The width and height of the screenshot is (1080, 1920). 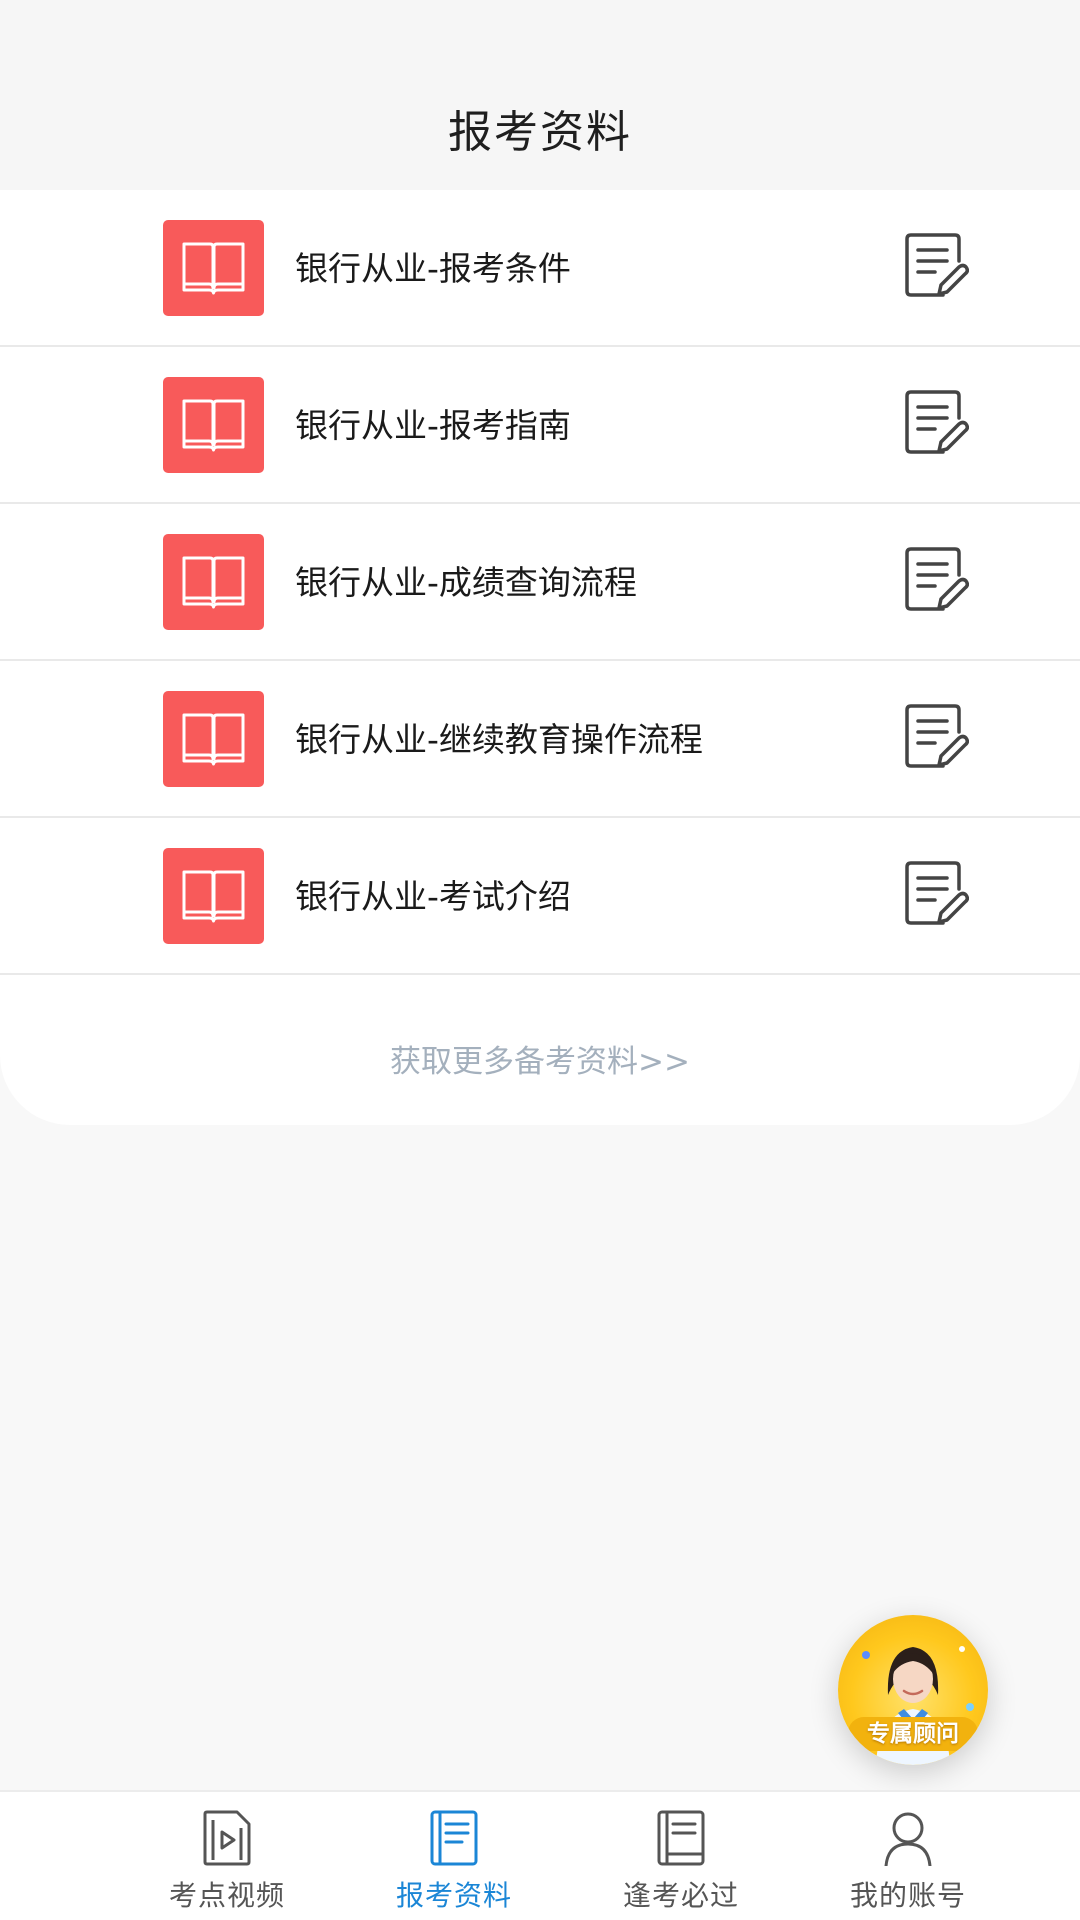 I want to click on list-item-label: 银行从业-继续教育操作流程, so click(x=499, y=739).